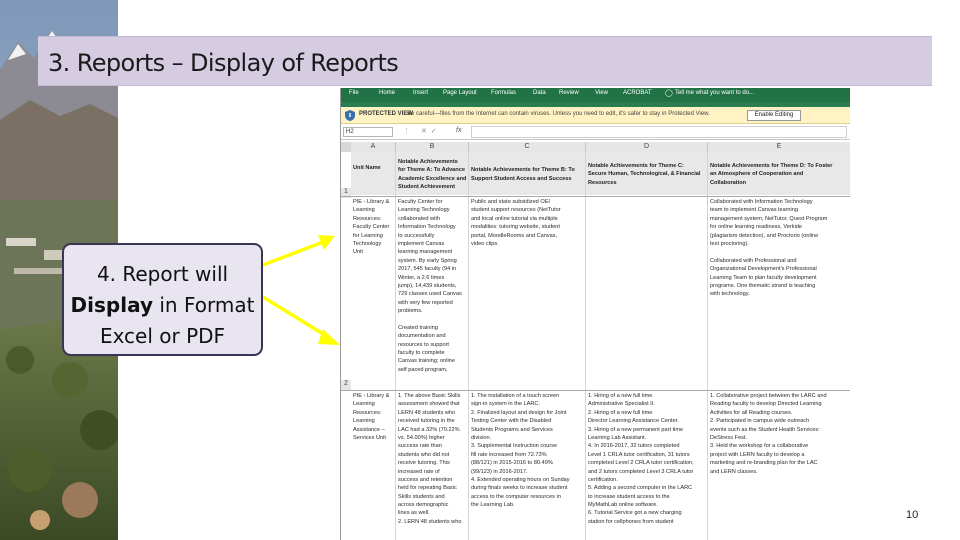 This screenshot has width=960, height=540. Describe the element at coordinates (458, 130) in the screenshot. I see `fx-icon: fx` at that location.